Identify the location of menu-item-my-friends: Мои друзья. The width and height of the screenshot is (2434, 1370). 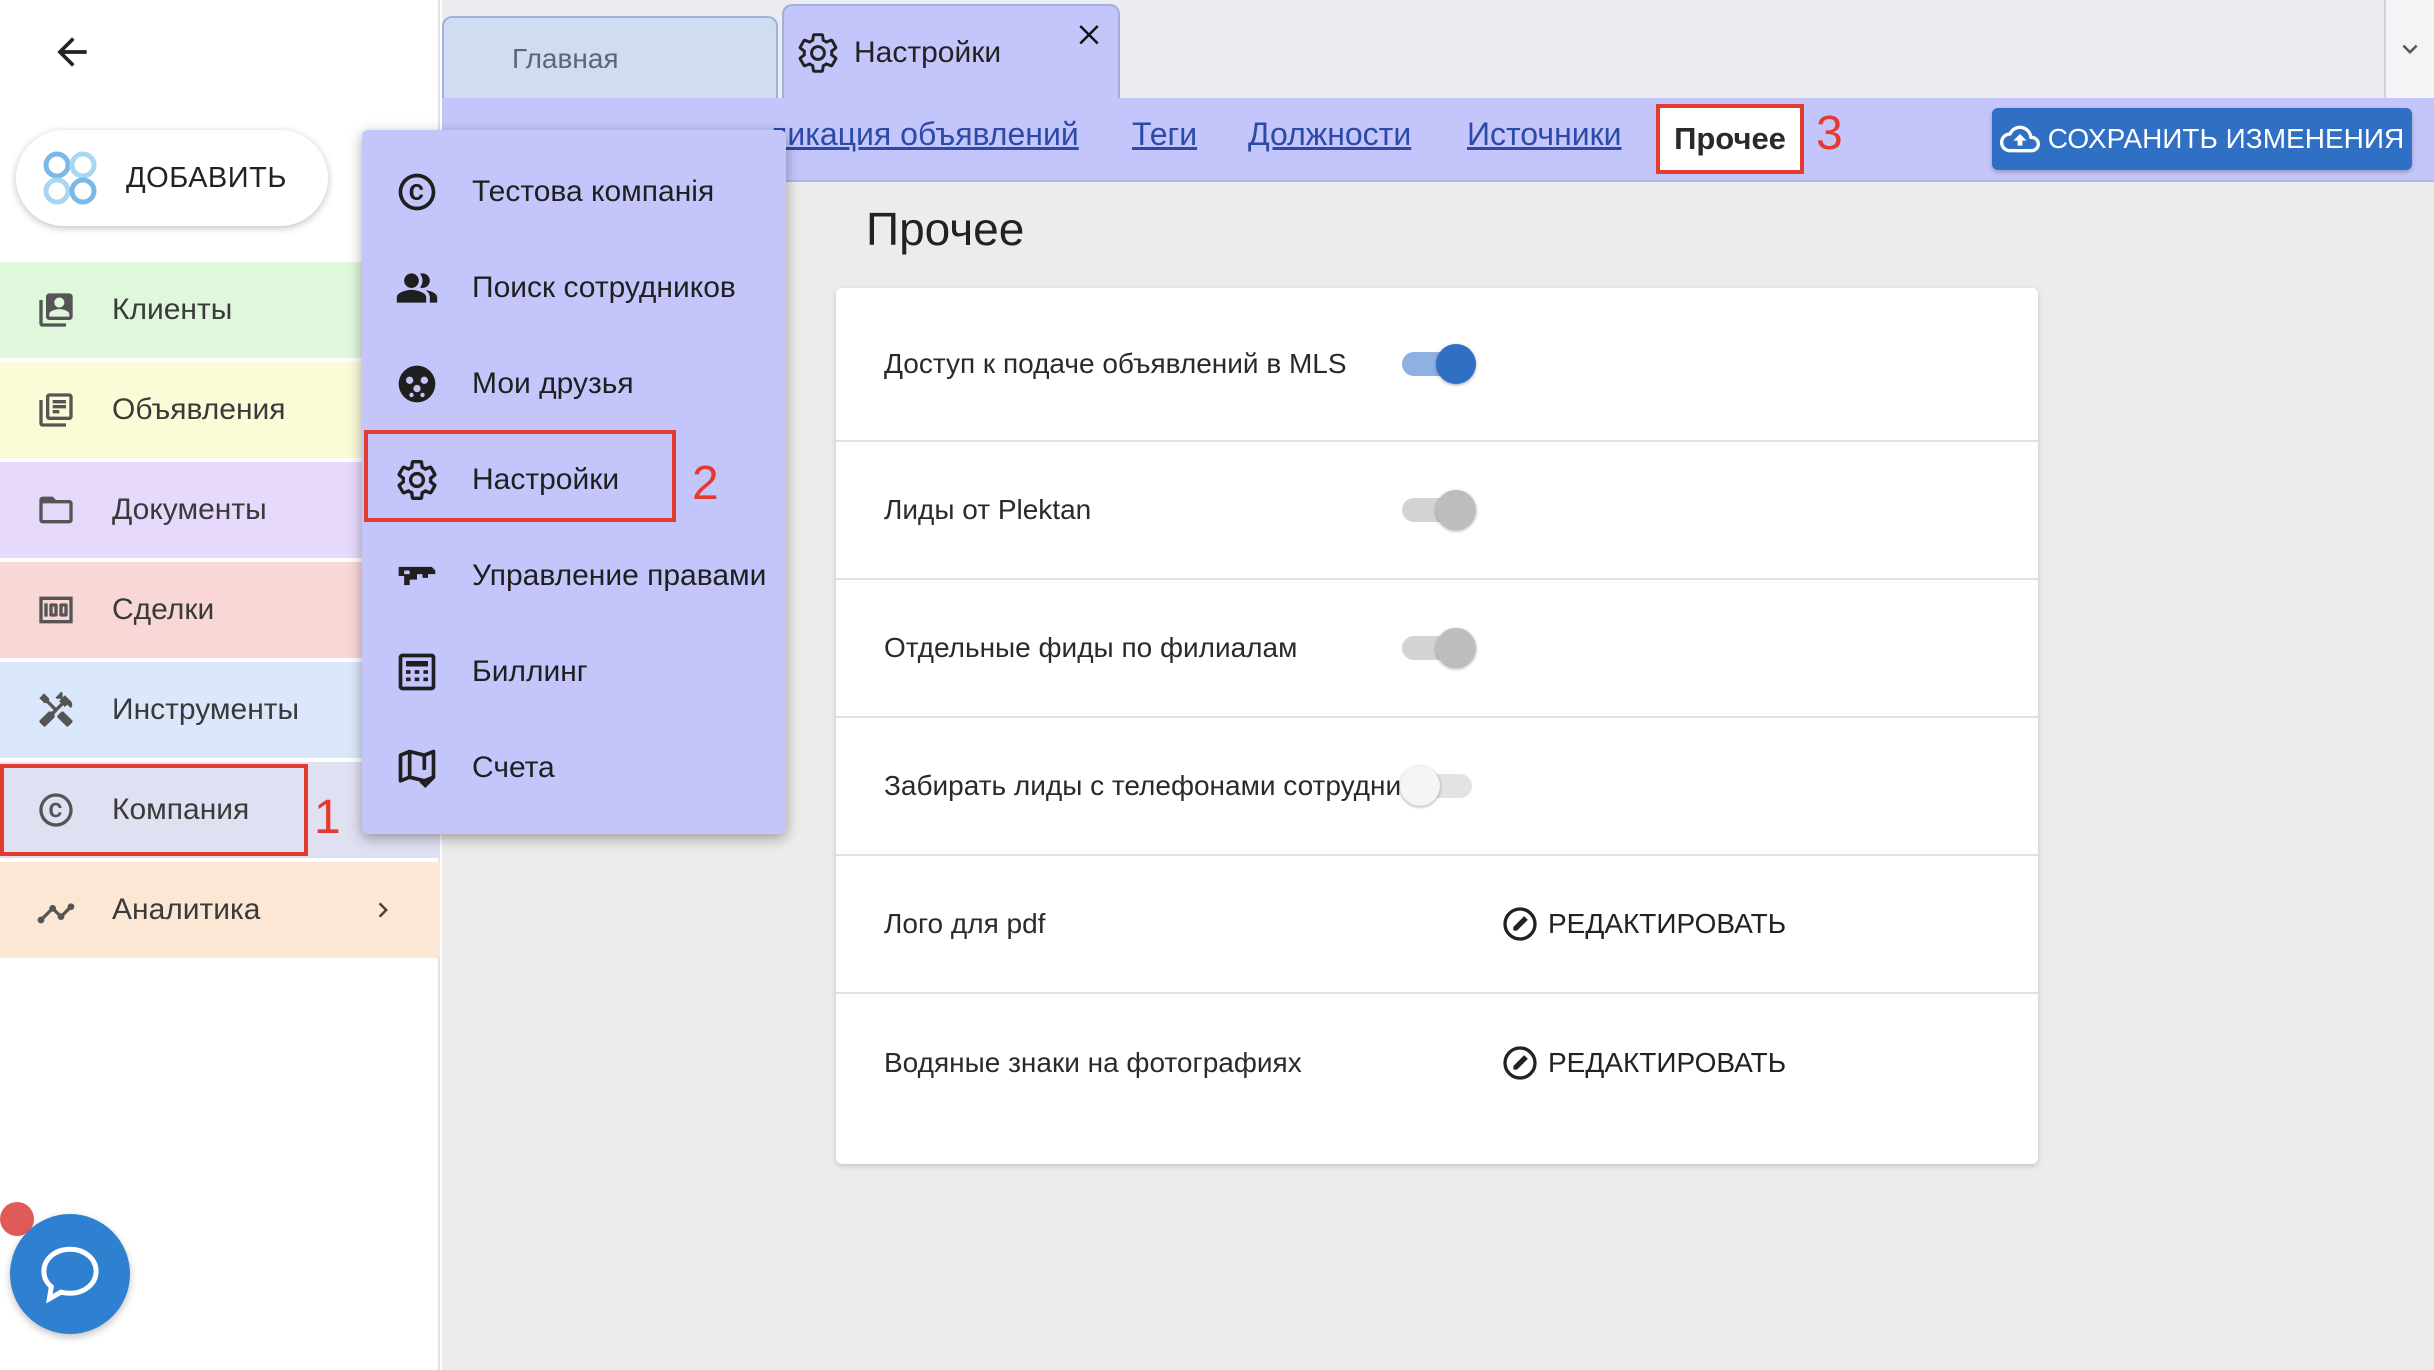
(574, 384).